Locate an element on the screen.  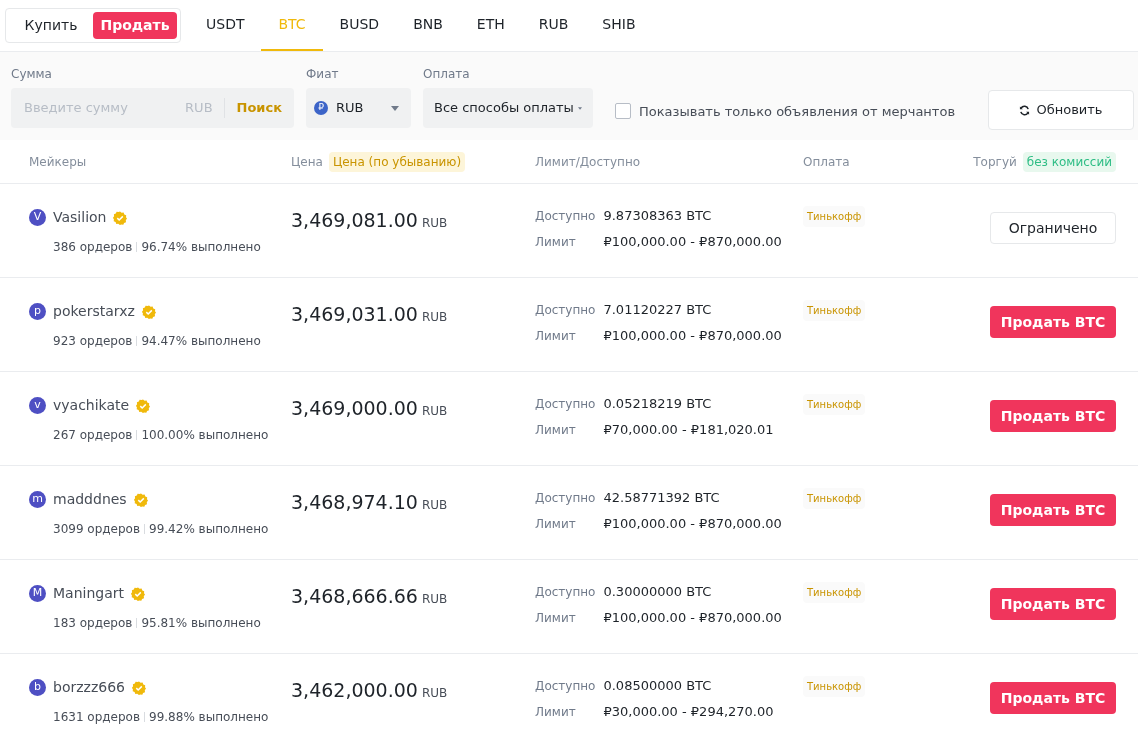
asset-tab: ETH is located at coordinates (490, 25).